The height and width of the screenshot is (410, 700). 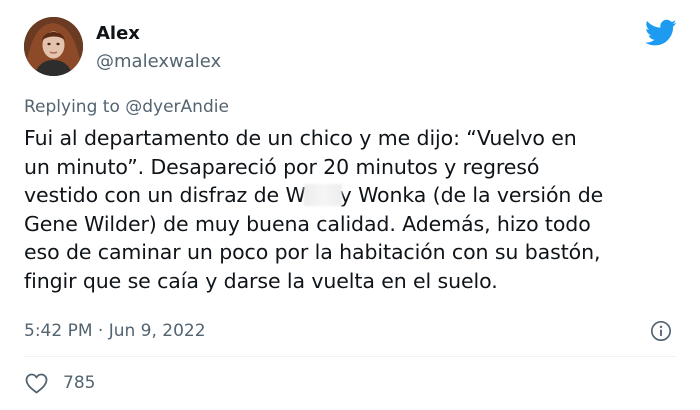 I want to click on twitter-bird-icon, so click(x=661, y=32).